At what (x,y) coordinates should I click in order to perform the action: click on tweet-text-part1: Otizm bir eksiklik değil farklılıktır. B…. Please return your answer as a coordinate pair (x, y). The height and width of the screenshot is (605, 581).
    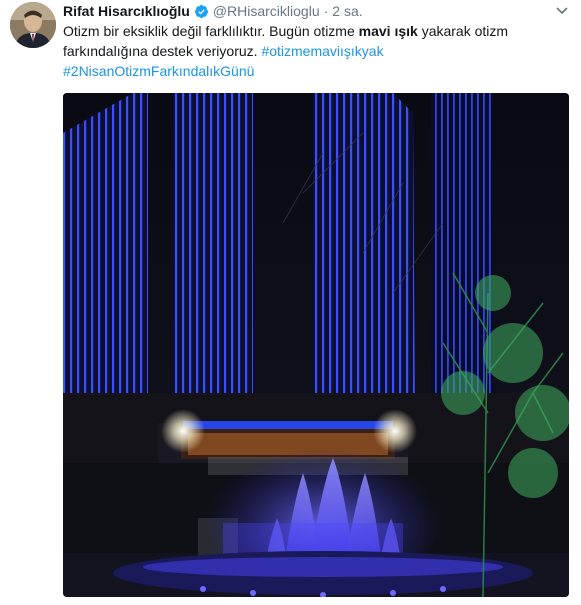
    Looking at the image, I should click on (211, 31).